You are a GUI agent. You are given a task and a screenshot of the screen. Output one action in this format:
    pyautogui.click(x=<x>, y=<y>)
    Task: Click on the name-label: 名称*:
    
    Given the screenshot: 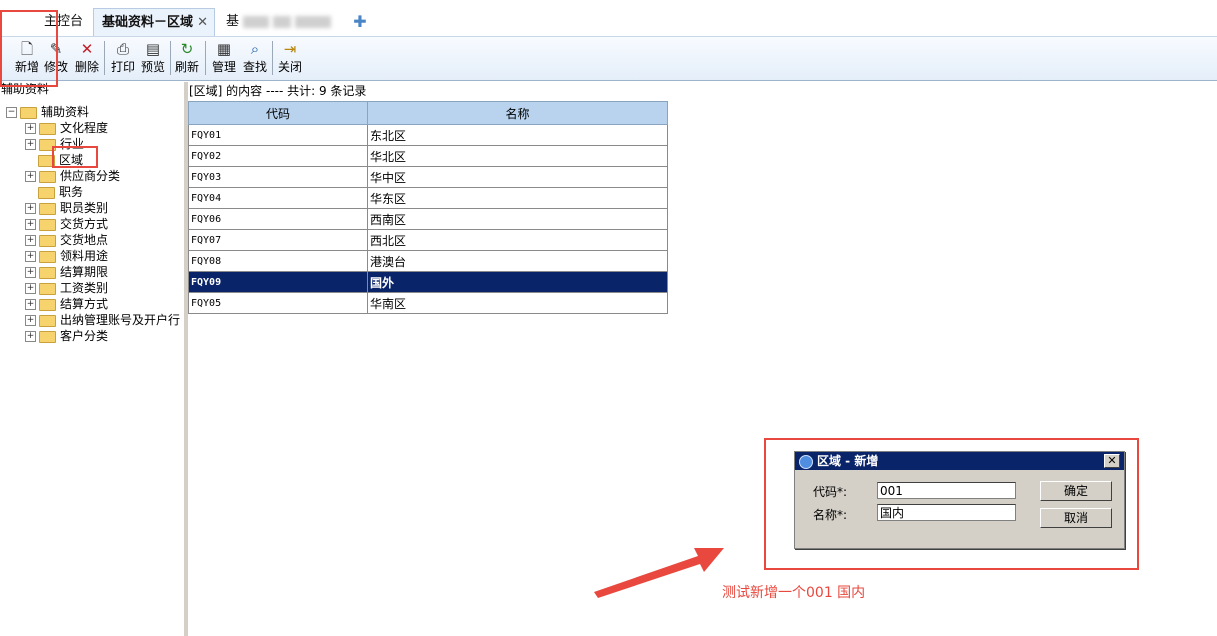 What is the action you would take?
    pyautogui.click(x=830, y=515)
    